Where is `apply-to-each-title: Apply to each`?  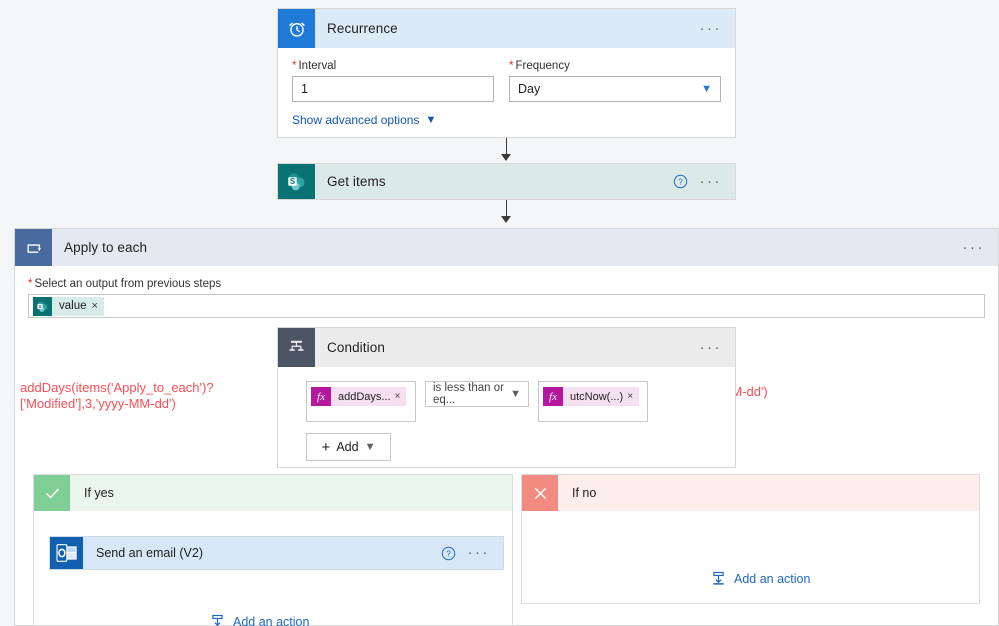 apply-to-each-title: Apply to each is located at coordinates (106, 247).